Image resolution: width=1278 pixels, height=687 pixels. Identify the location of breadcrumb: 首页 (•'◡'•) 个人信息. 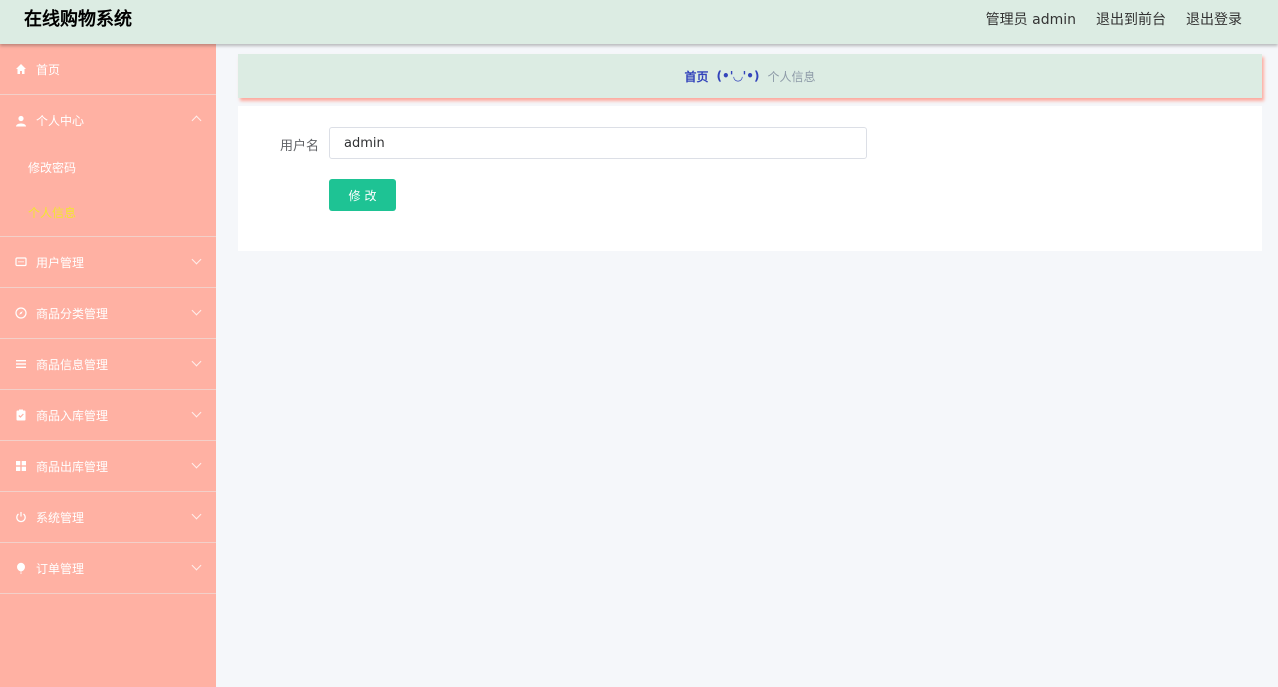
(750, 76).